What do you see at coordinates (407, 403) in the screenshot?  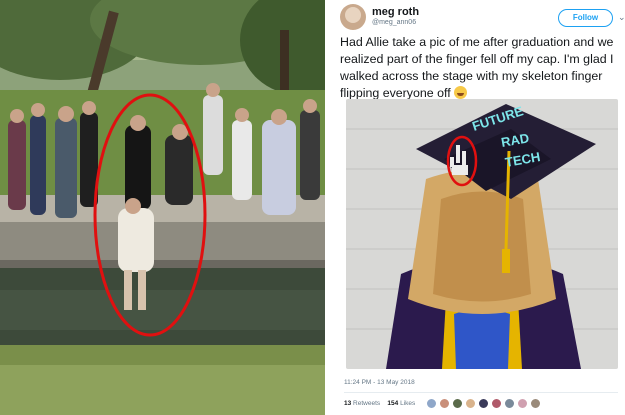 I see `likes-label: Likes` at bounding box center [407, 403].